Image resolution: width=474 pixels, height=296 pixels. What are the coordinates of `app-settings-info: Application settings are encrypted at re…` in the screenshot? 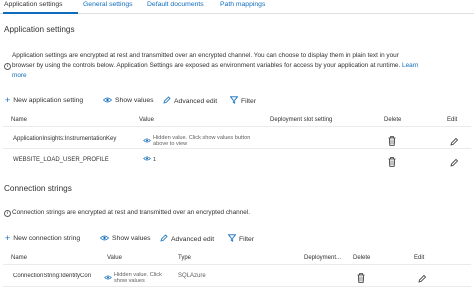 It's located at (215, 66).